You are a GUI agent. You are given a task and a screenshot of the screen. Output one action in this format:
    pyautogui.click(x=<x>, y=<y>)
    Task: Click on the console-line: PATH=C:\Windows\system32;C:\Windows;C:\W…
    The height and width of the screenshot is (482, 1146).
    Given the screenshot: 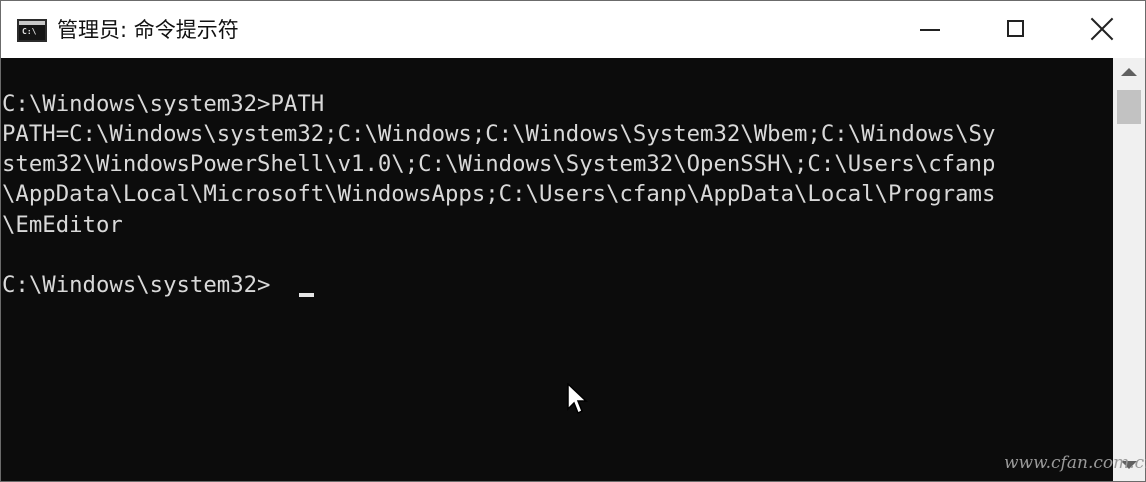 What is the action you would take?
    pyautogui.click(x=499, y=134)
    